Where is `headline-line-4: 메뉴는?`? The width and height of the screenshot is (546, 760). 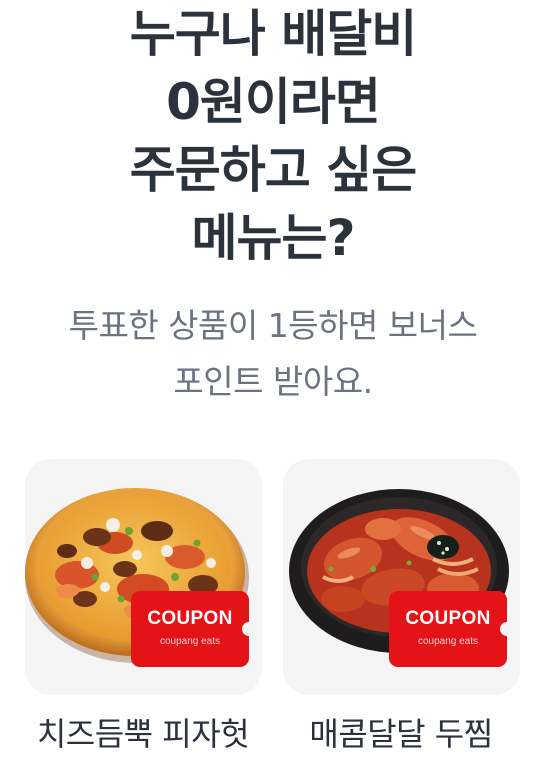
headline-line-4: 메뉴는? is located at coordinates (273, 238).